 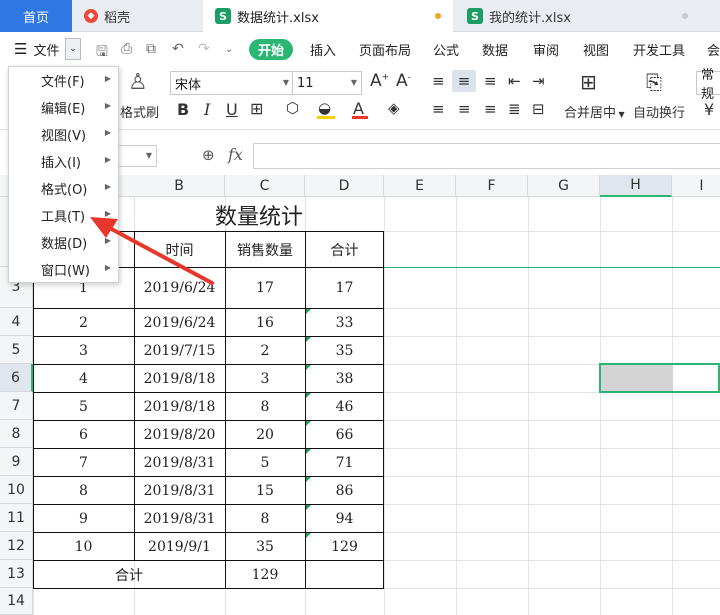 I want to click on annotation-arrow-icon, so click(x=152, y=251).